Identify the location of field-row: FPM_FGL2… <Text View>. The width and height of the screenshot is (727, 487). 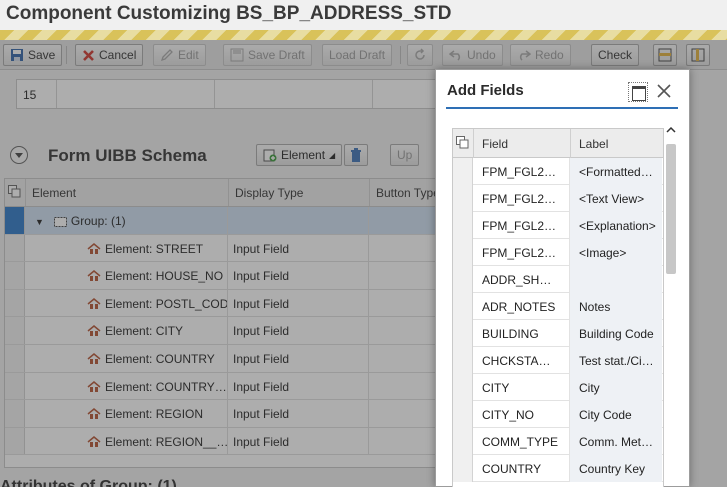
(558, 198).